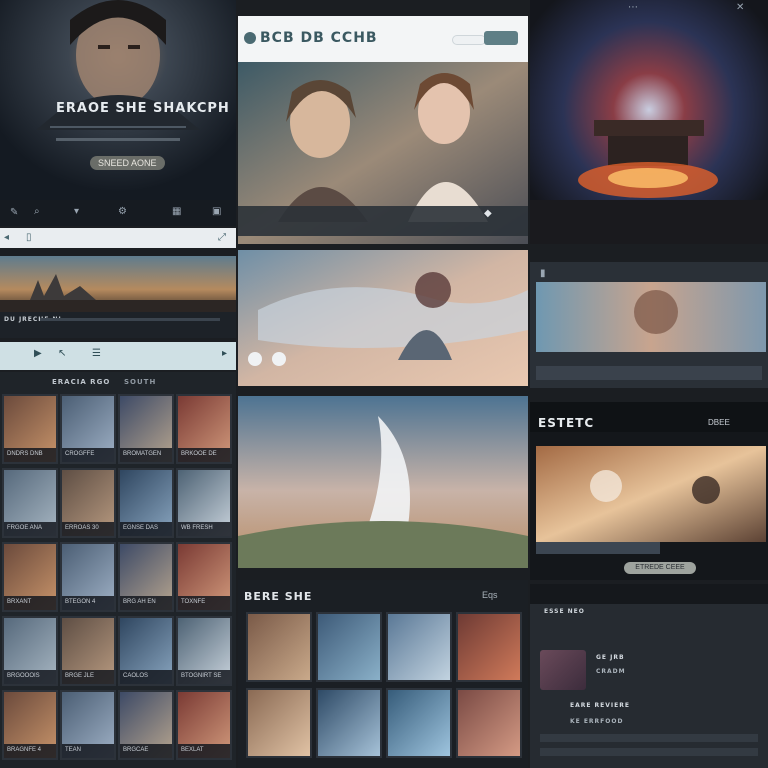 The image size is (768, 768). I want to click on cursor-icon: ↖, so click(62, 353).